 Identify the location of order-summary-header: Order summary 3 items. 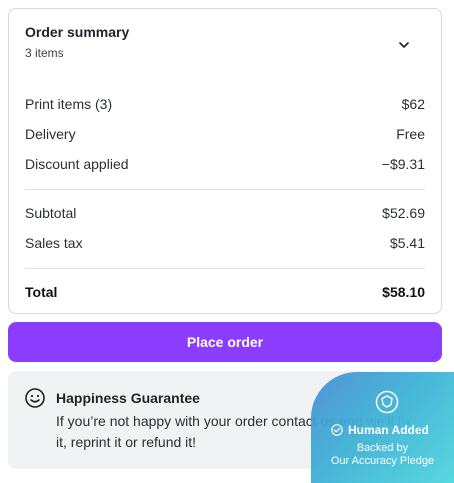
(225, 44).